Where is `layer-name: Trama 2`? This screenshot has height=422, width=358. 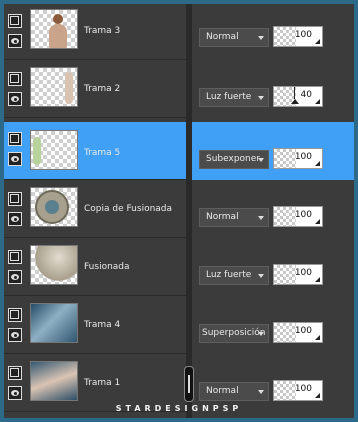 layer-name: Trama 2 is located at coordinates (102, 89).